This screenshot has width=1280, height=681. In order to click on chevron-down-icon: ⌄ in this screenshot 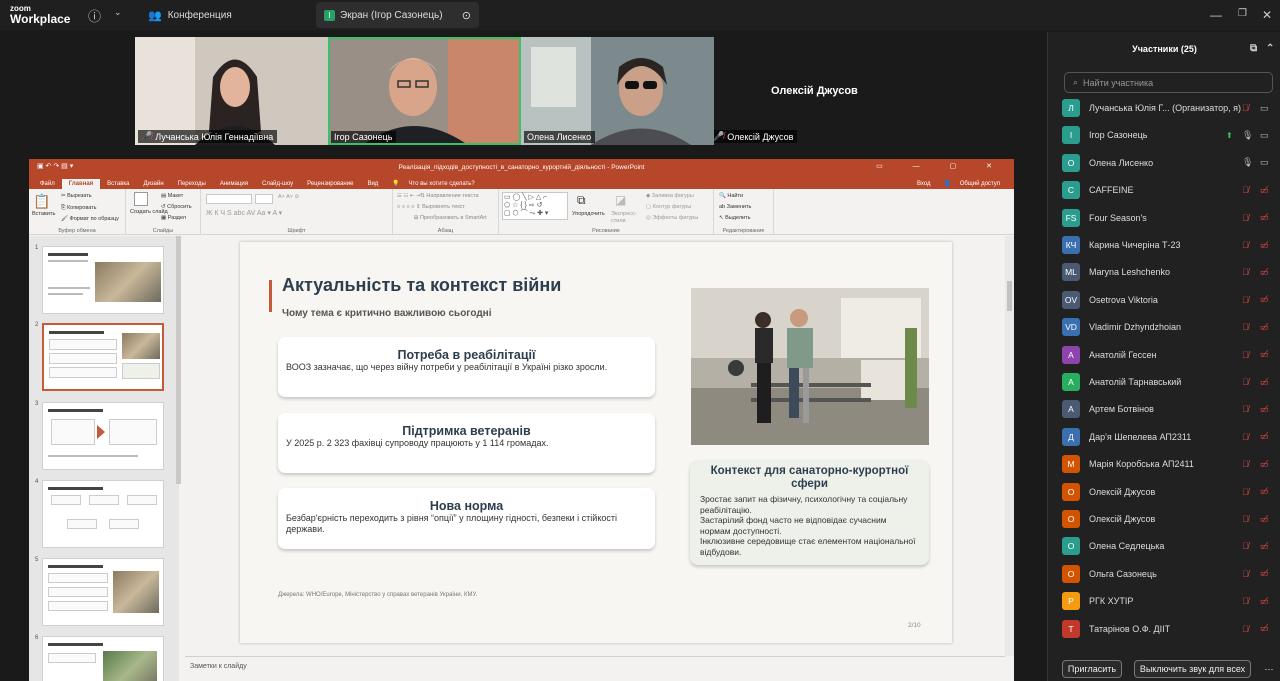, I will do `click(118, 12)`.